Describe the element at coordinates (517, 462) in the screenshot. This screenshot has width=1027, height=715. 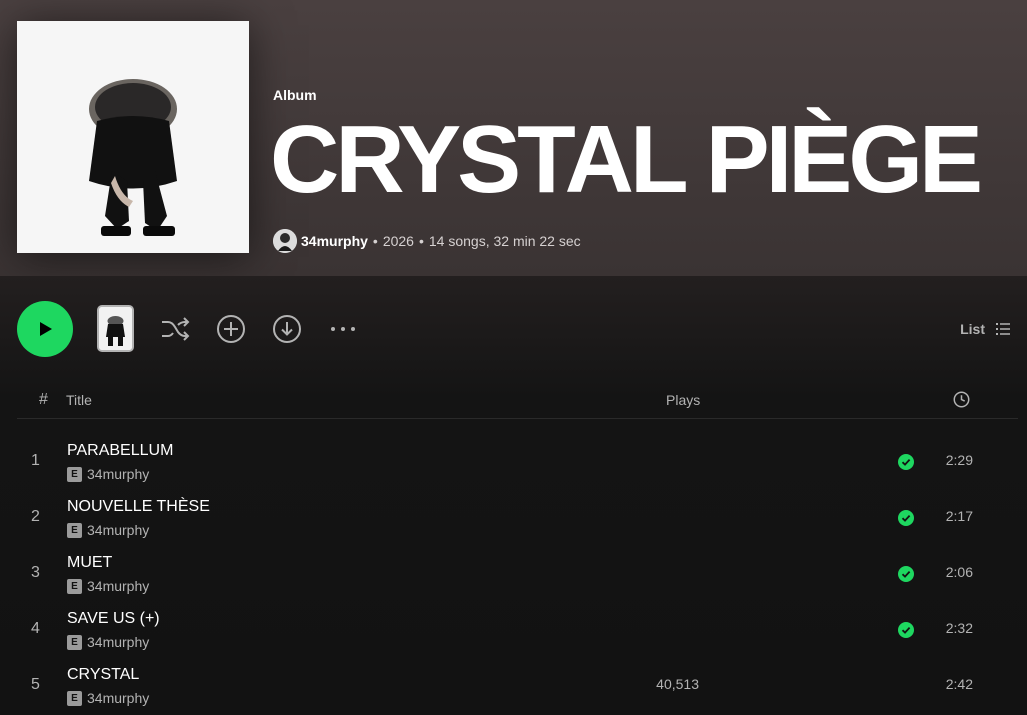
I see `track-row: 1 PARABELLUM E 34murphy 2:29` at that location.